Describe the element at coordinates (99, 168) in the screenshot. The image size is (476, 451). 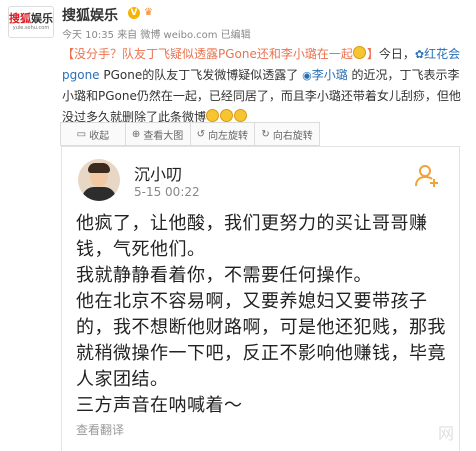
I see `avatar-hair` at that location.